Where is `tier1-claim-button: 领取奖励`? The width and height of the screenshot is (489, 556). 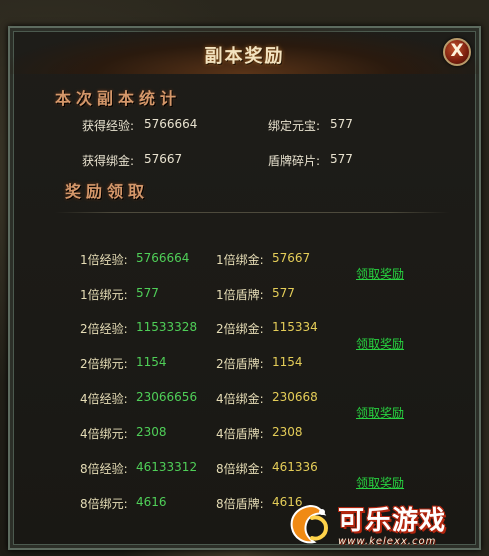 tier1-claim-button: 领取奖励 is located at coordinates (380, 273).